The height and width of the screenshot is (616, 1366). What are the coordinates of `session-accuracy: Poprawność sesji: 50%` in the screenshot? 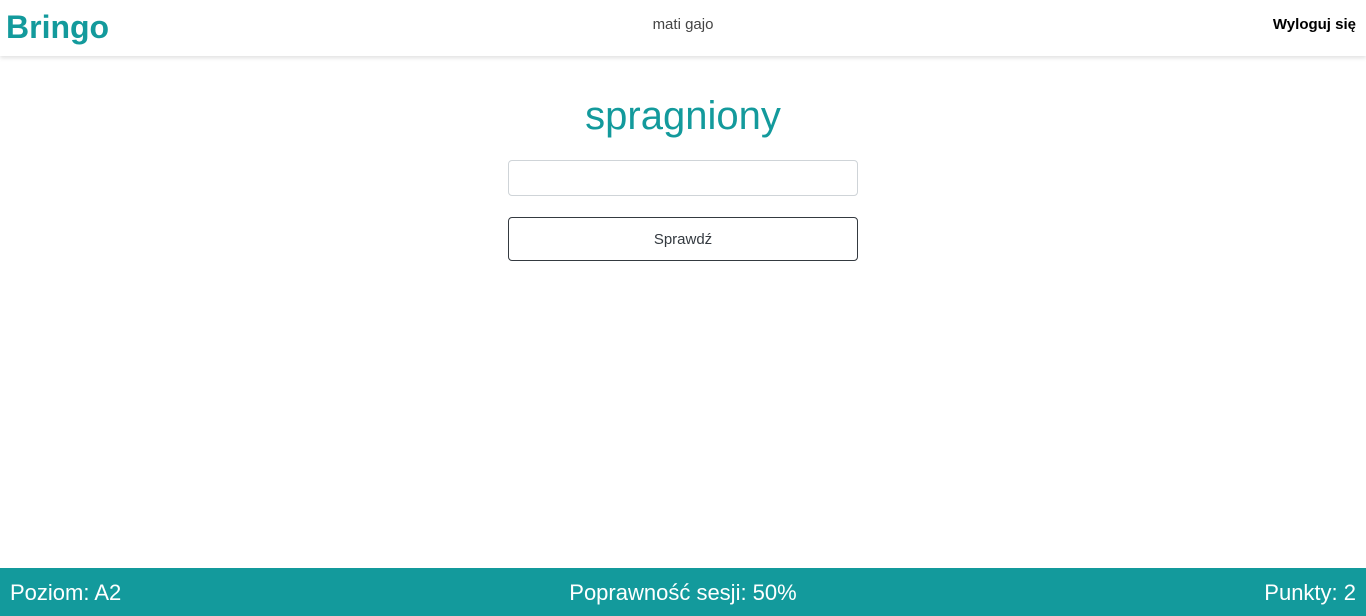 It's located at (683, 592).